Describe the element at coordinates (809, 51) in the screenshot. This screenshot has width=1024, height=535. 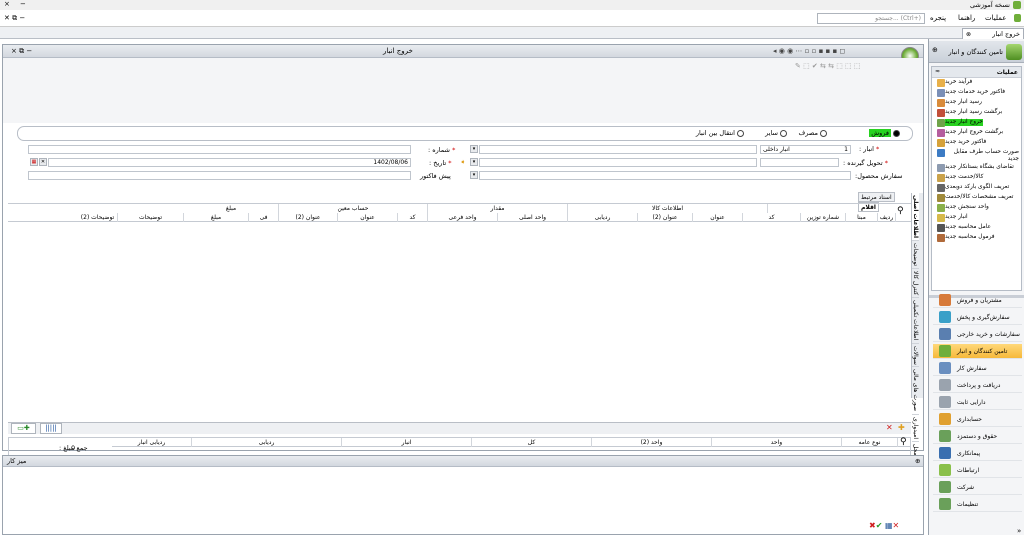
I see `nav-toolbar-icons: ◂ ◉ ◉ ⋯ ▫ ▫ ▪ ▪ ▪ ◻` at that location.